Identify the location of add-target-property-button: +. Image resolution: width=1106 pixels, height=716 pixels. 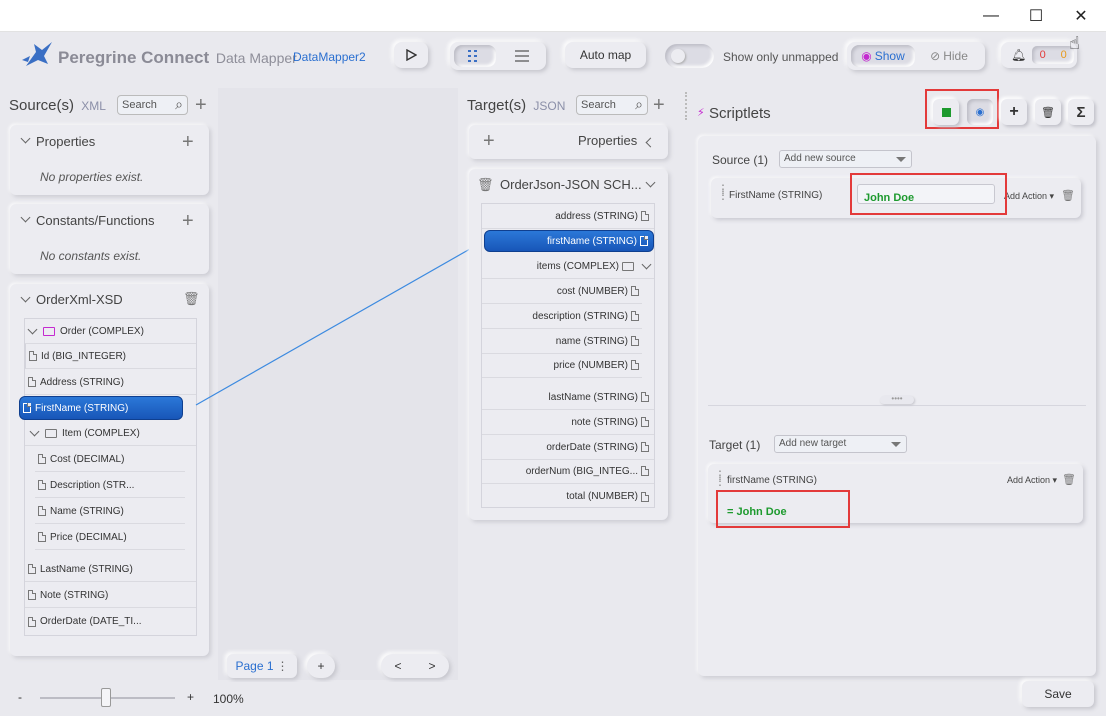
(489, 141).